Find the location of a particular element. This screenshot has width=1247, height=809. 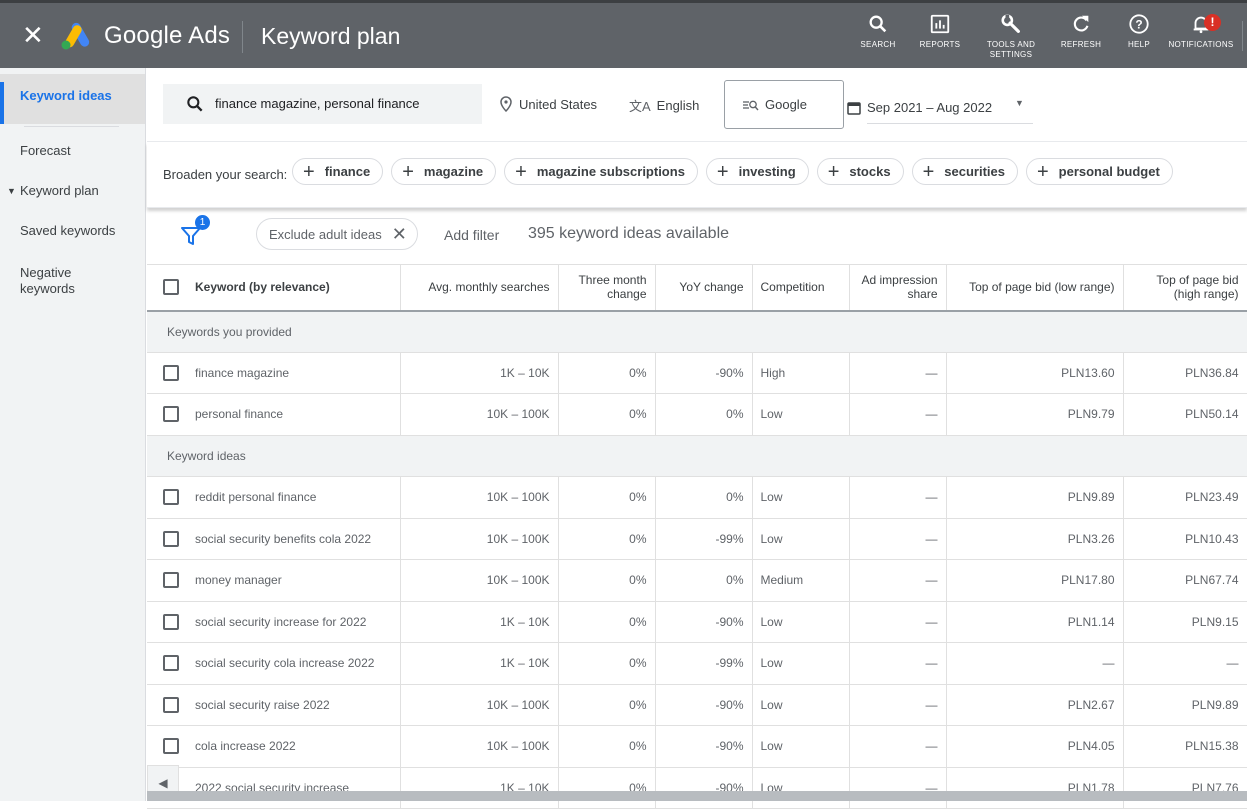

language-selector: 文A English is located at coordinates (664, 105).